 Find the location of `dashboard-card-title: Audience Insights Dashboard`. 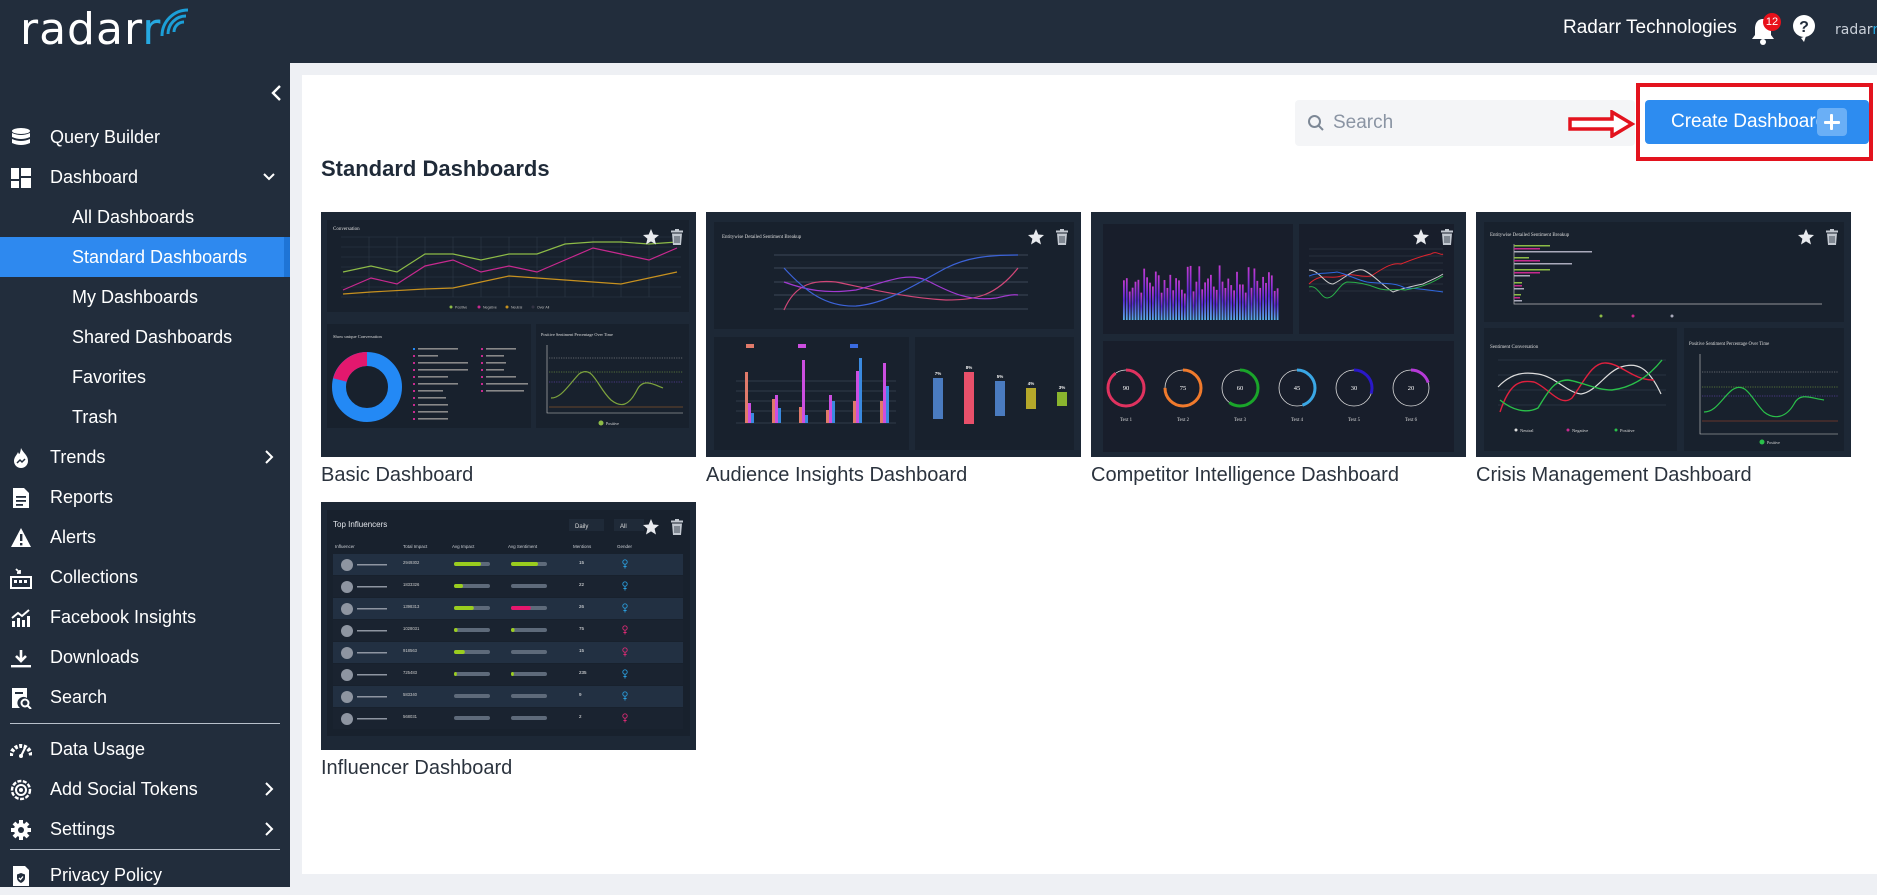

dashboard-card-title: Audience Insights Dashboard is located at coordinates (893, 475).